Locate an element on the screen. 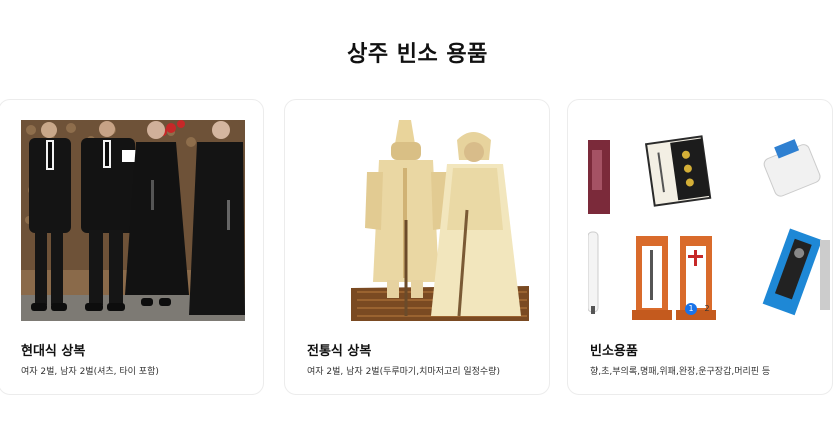 The image size is (835, 429). card-description: 여자 2벌, 남자 2벌(두루마기,치마저고리 일정수량) is located at coordinates (403, 372).